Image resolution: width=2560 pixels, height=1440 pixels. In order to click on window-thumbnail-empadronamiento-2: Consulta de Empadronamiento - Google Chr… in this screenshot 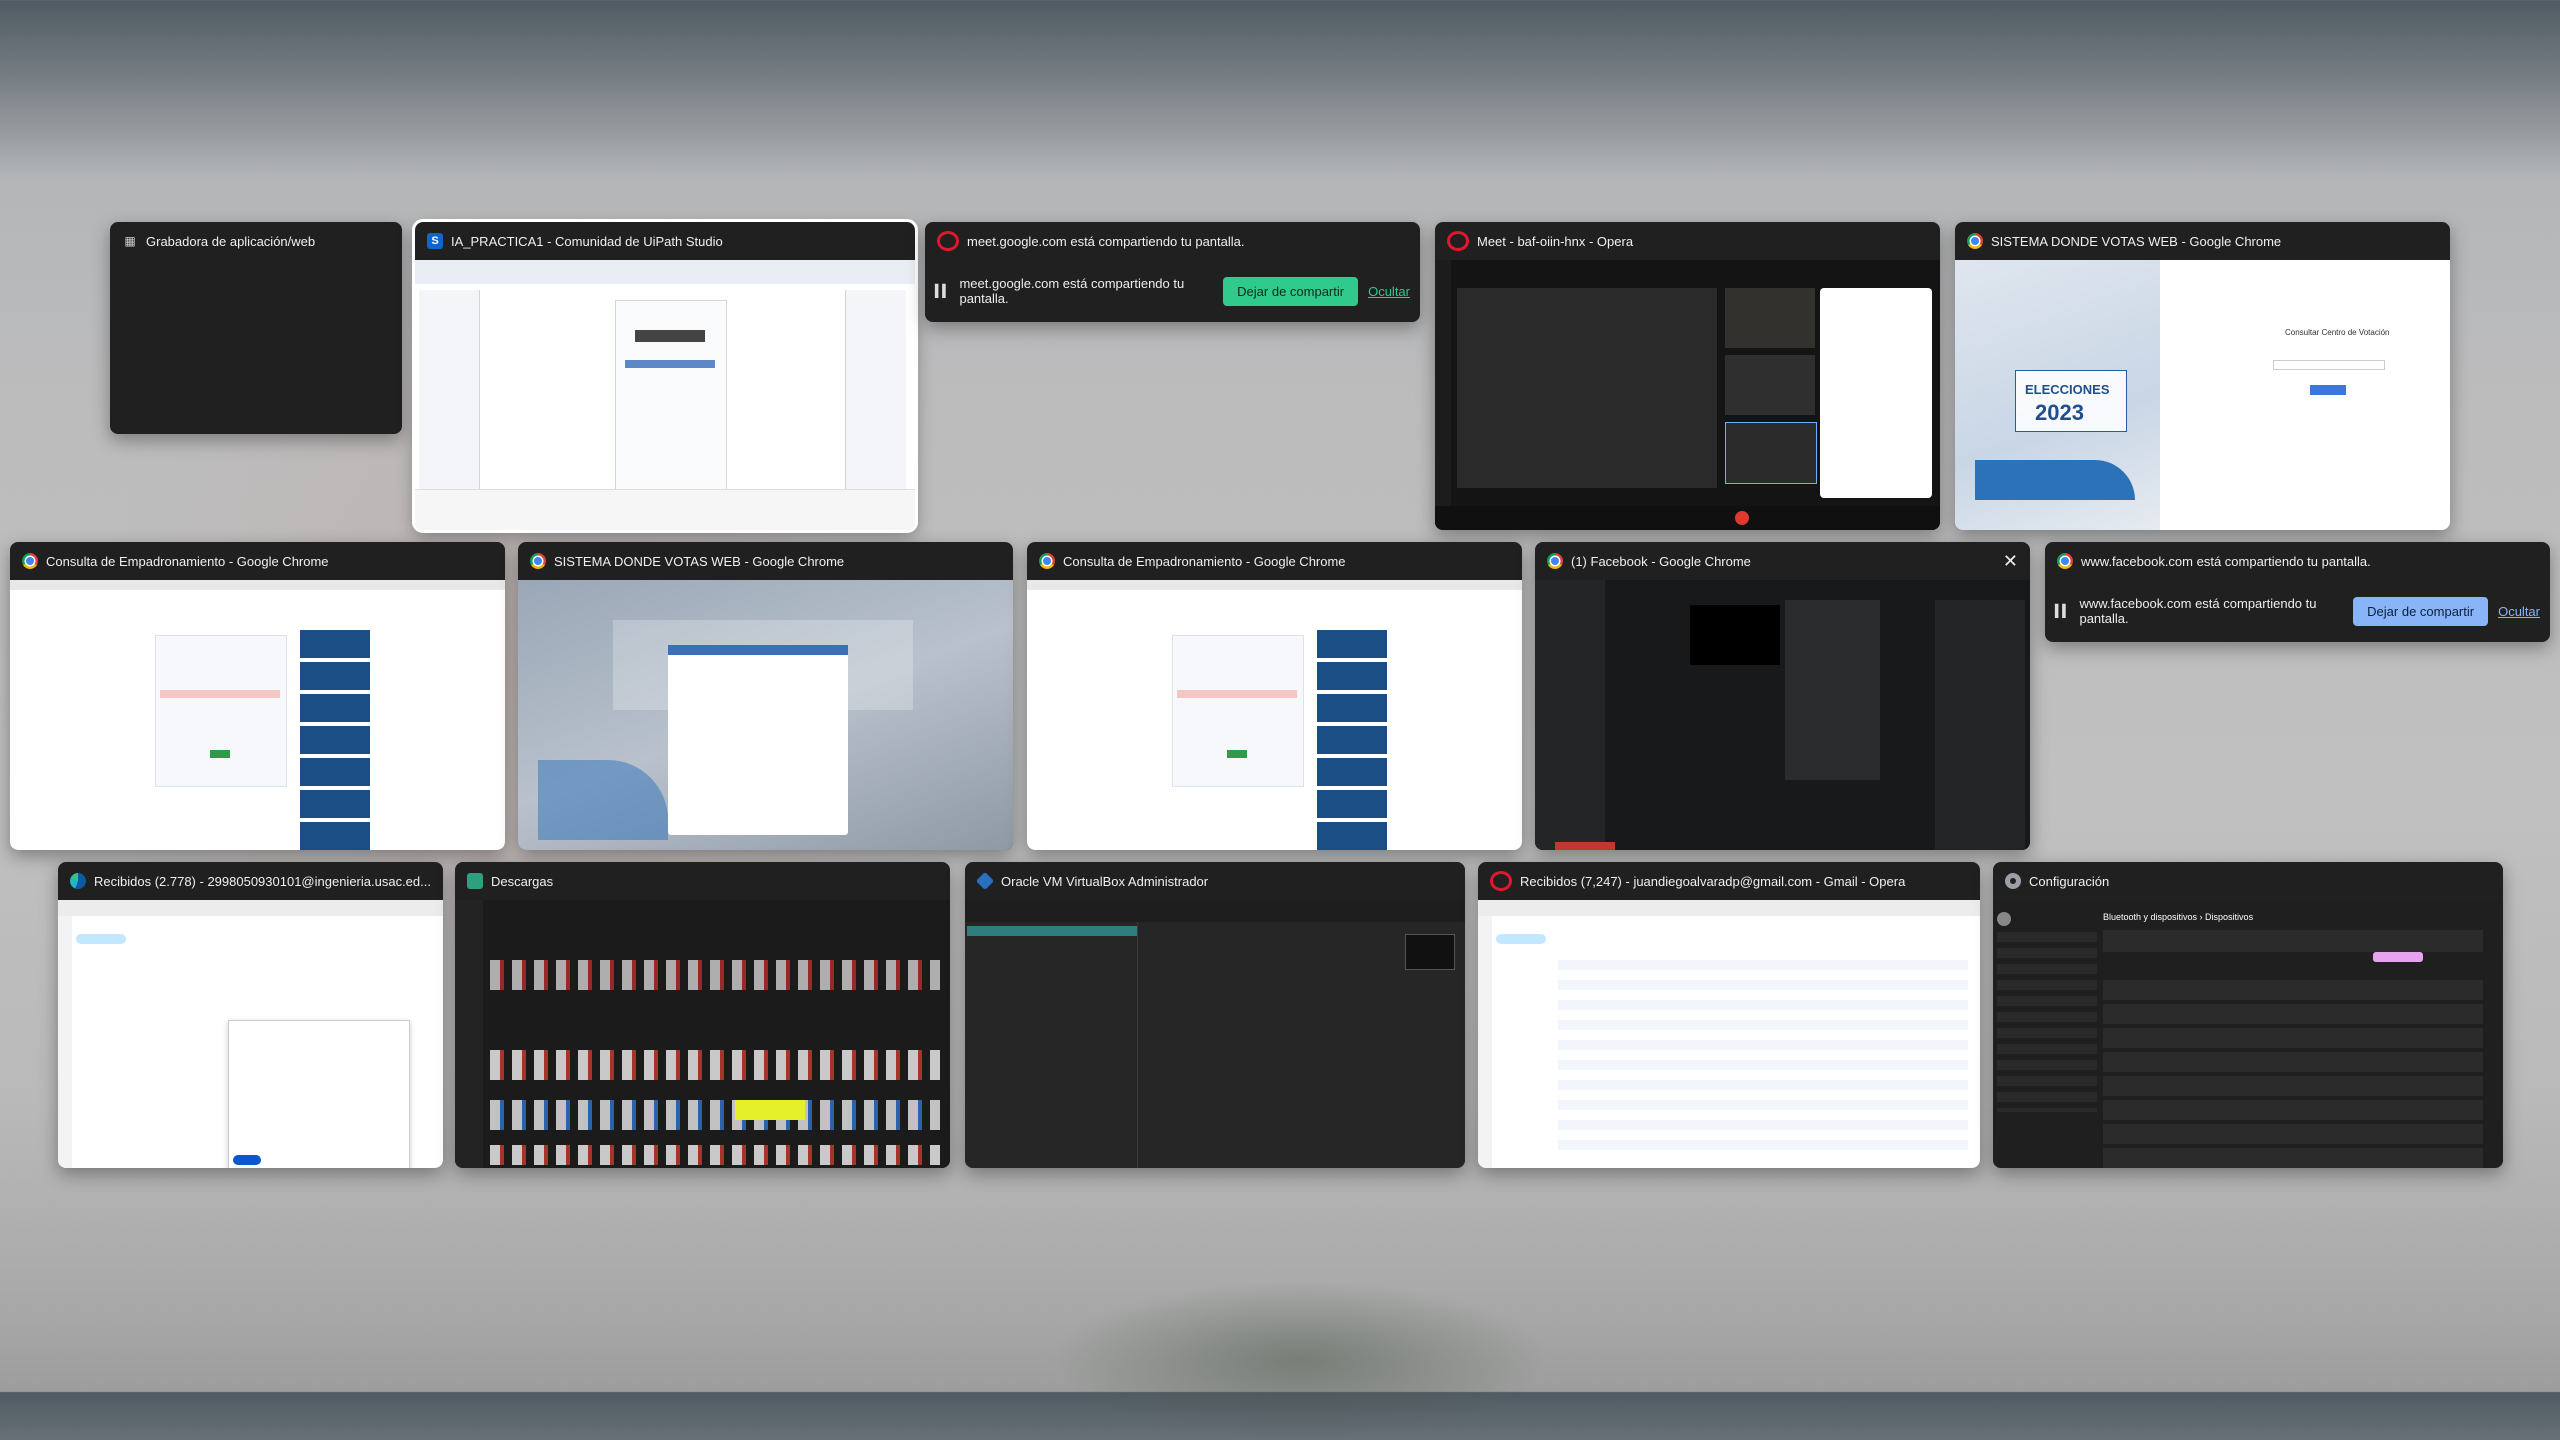, I will do `click(1274, 696)`.